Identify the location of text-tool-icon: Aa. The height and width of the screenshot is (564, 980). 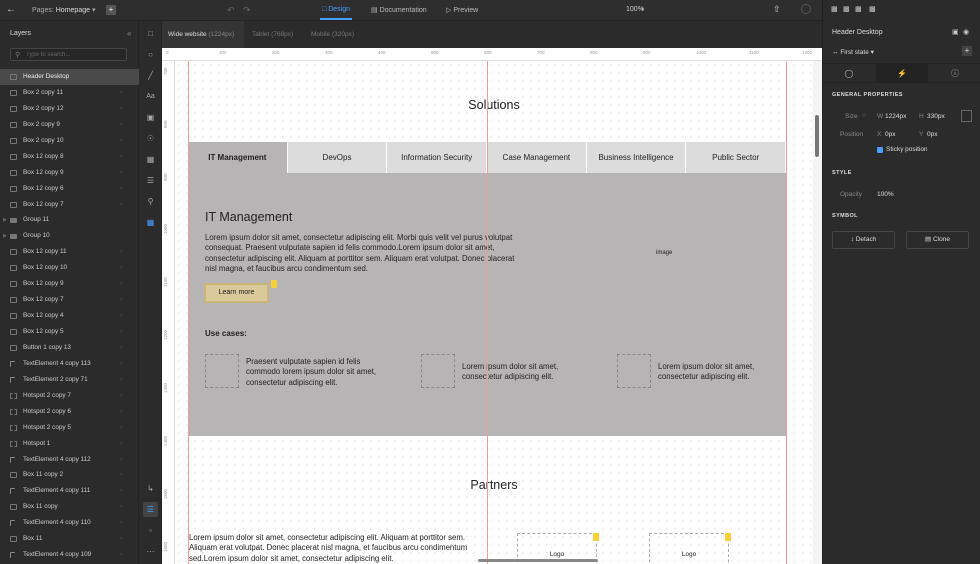
(150, 96).